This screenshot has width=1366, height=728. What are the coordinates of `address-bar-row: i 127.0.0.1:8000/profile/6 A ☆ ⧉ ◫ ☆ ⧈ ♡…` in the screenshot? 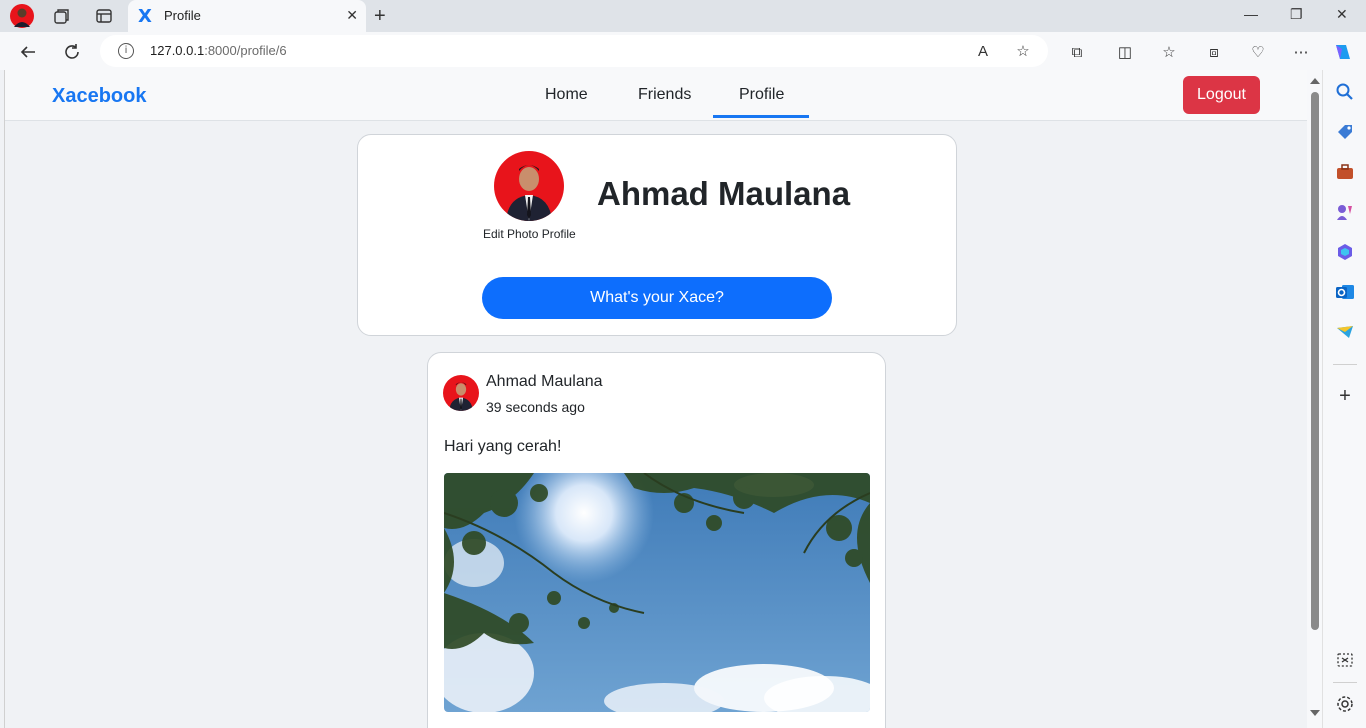 It's located at (683, 51).